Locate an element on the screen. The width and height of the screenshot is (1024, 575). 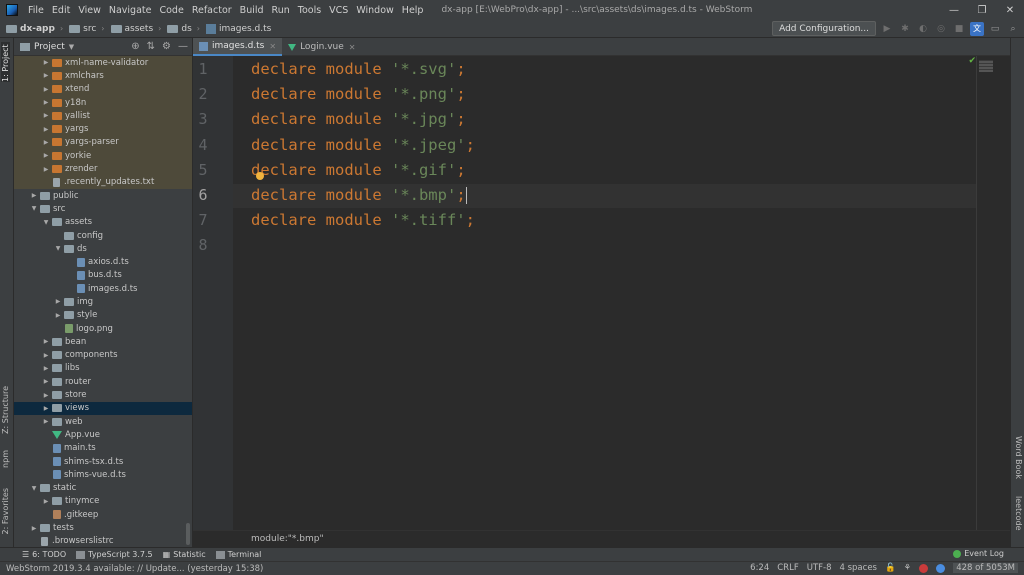
editor-tab: Login.vue ✕ is located at coordinates (321, 47).